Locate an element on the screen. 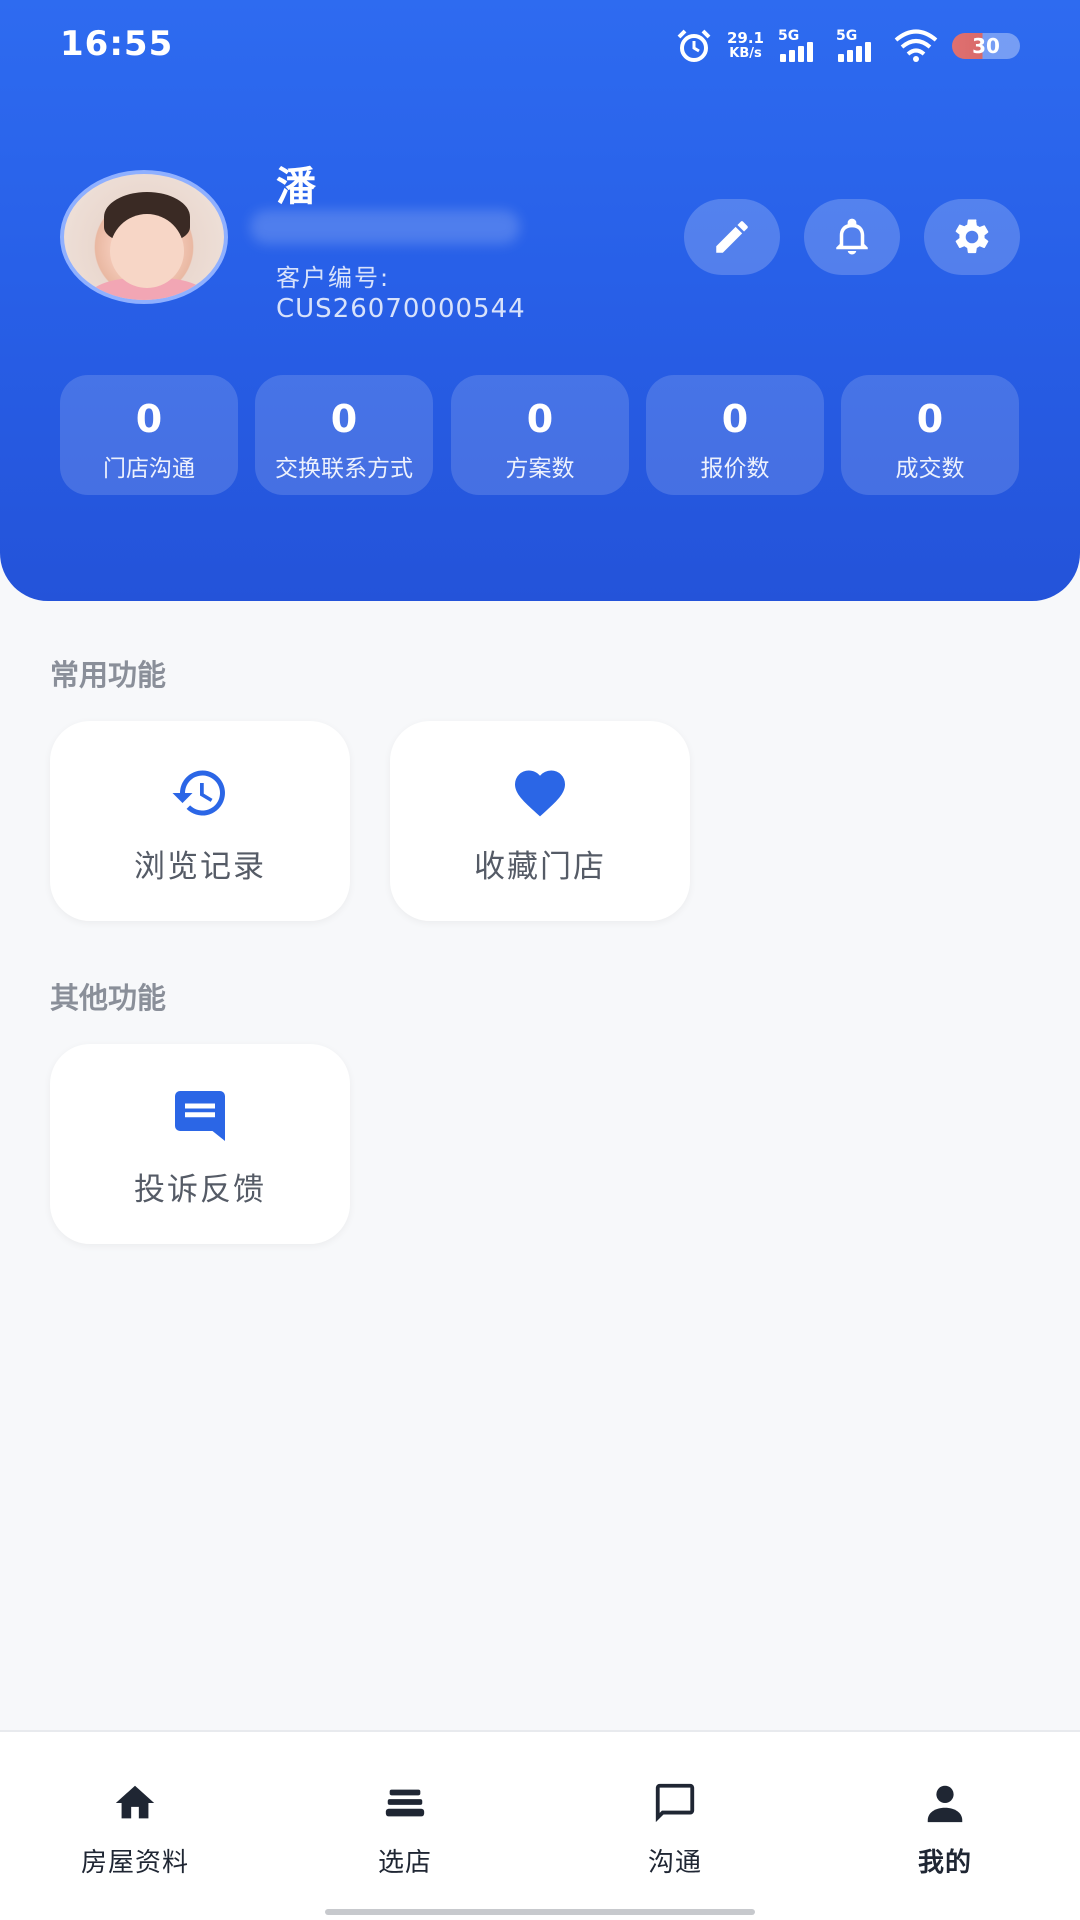 The height and width of the screenshot is (1920, 1080). net-speed: 29.1 KB/s is located at coordinates (745, 46).